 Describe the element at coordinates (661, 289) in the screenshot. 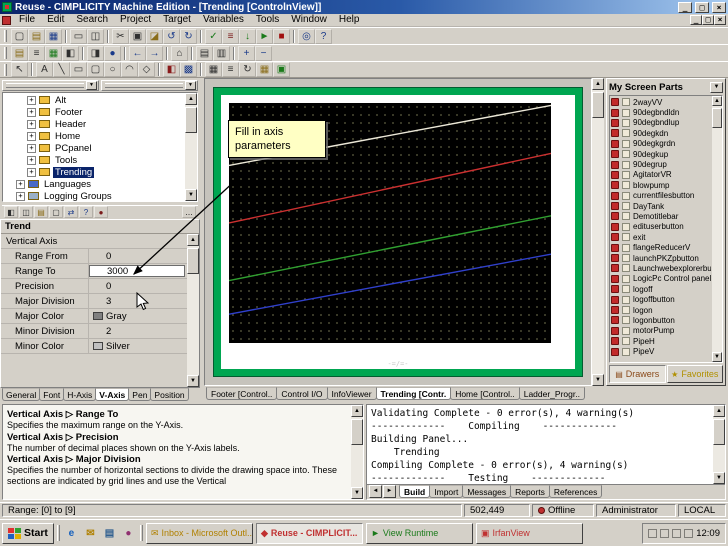

I see `part-logoff: logoff` at that location.